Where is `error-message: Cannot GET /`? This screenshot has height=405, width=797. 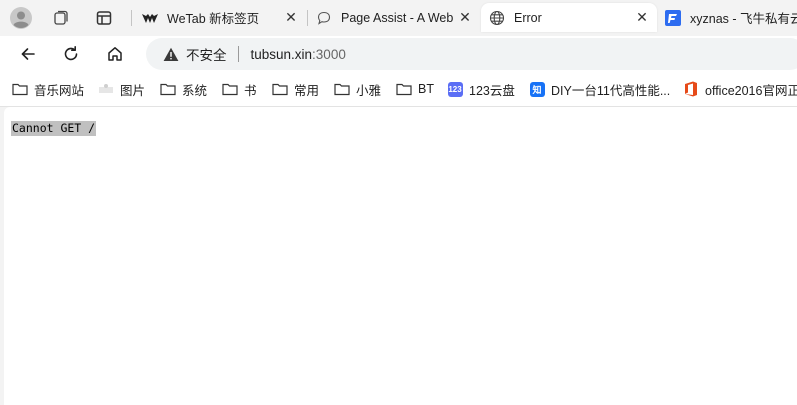 error-message: Cannot GET / is located at coordinates (54, 128).